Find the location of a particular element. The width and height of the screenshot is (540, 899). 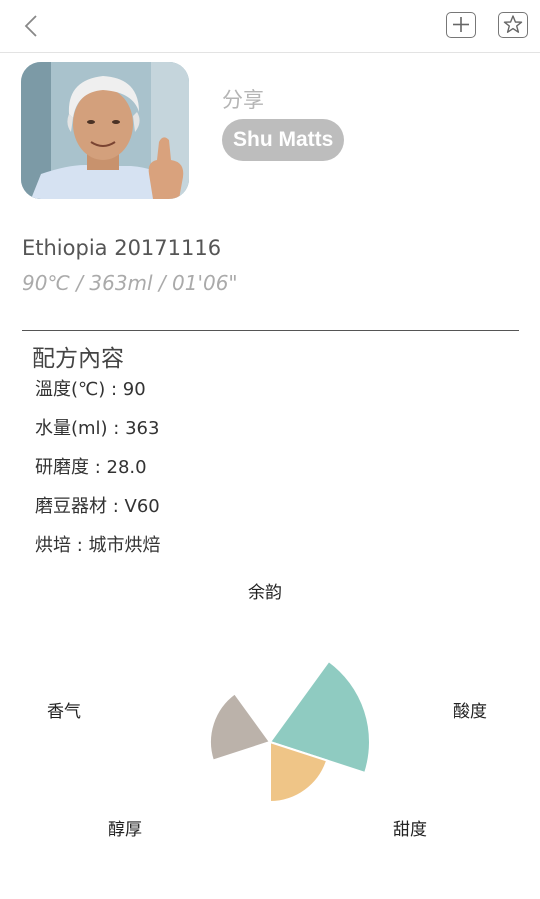

chevron-left-icon is located at coordinates (30, 26).